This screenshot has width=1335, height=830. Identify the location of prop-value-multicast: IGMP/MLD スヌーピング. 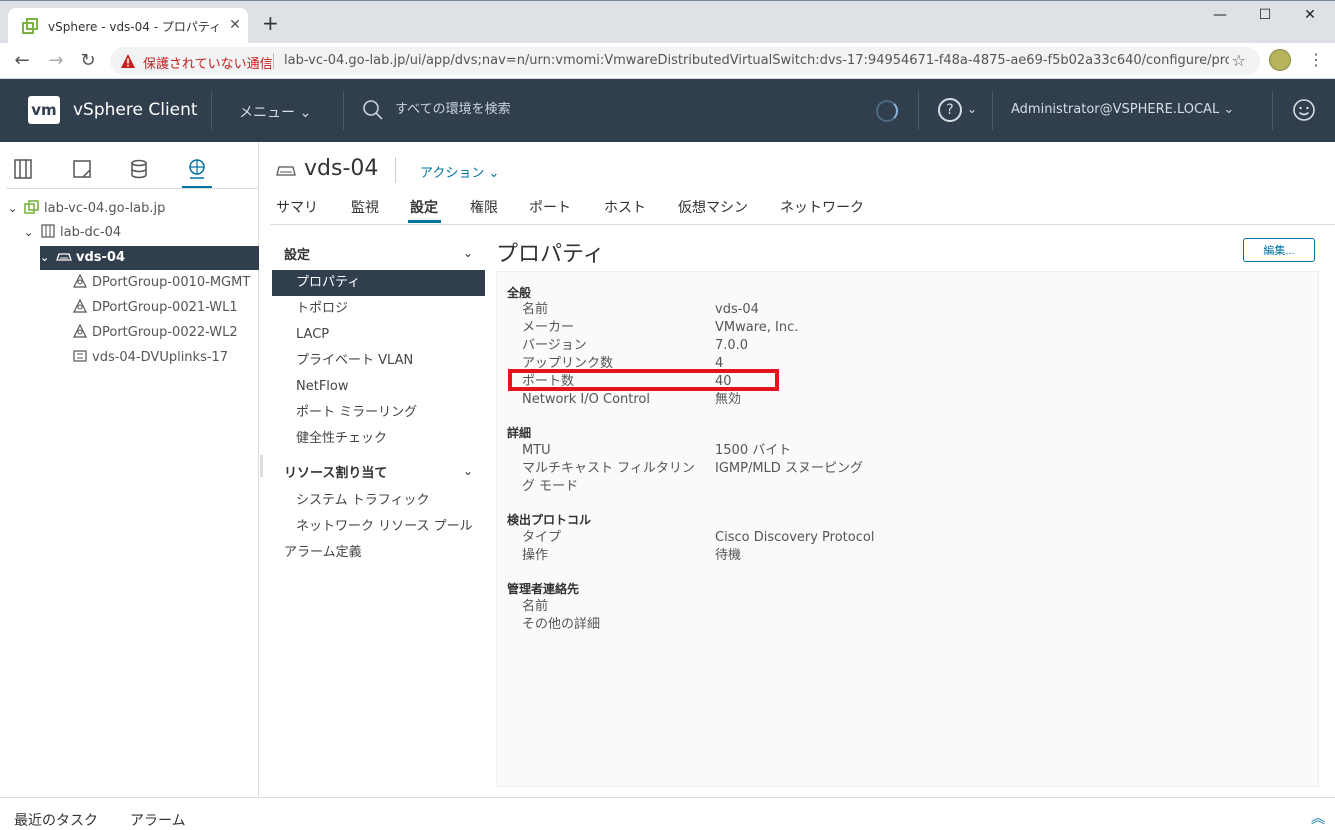
(789, 468).